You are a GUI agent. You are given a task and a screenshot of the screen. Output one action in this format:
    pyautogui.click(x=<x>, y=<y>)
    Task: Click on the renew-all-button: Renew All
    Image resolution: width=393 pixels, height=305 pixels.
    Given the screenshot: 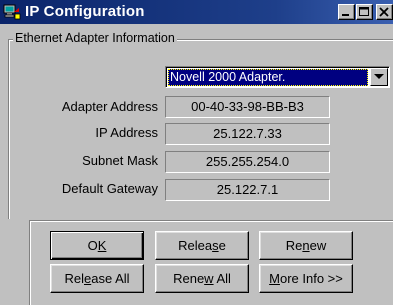 What is the action you would take?
    pyautogui.click(x=202, y=278)
    